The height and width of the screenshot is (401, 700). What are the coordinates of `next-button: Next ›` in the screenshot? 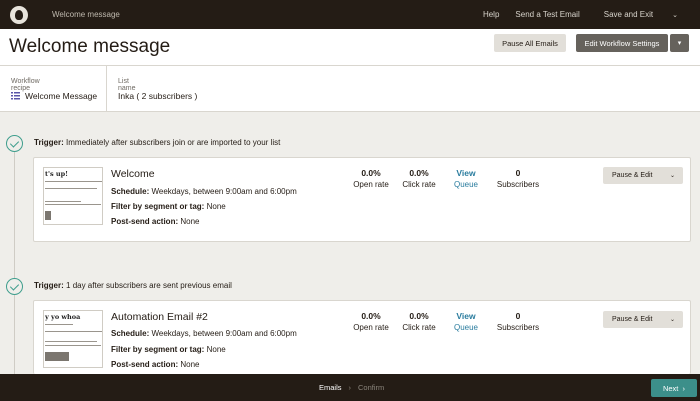 It's located at (674, 388).